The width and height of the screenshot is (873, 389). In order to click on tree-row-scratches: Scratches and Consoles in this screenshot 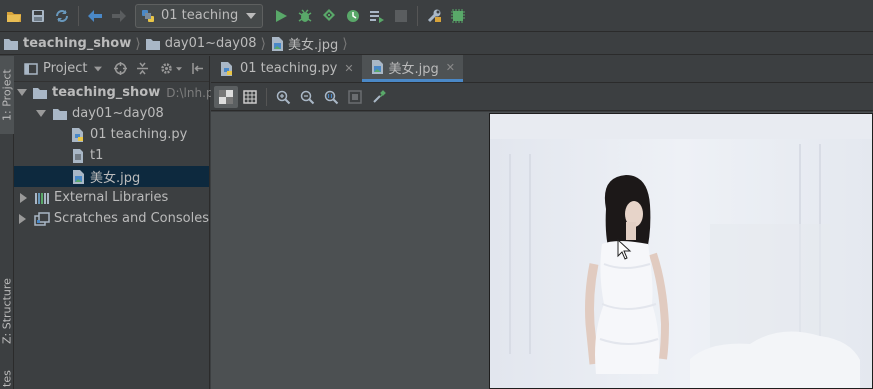, I will do `click(111, 218)`.